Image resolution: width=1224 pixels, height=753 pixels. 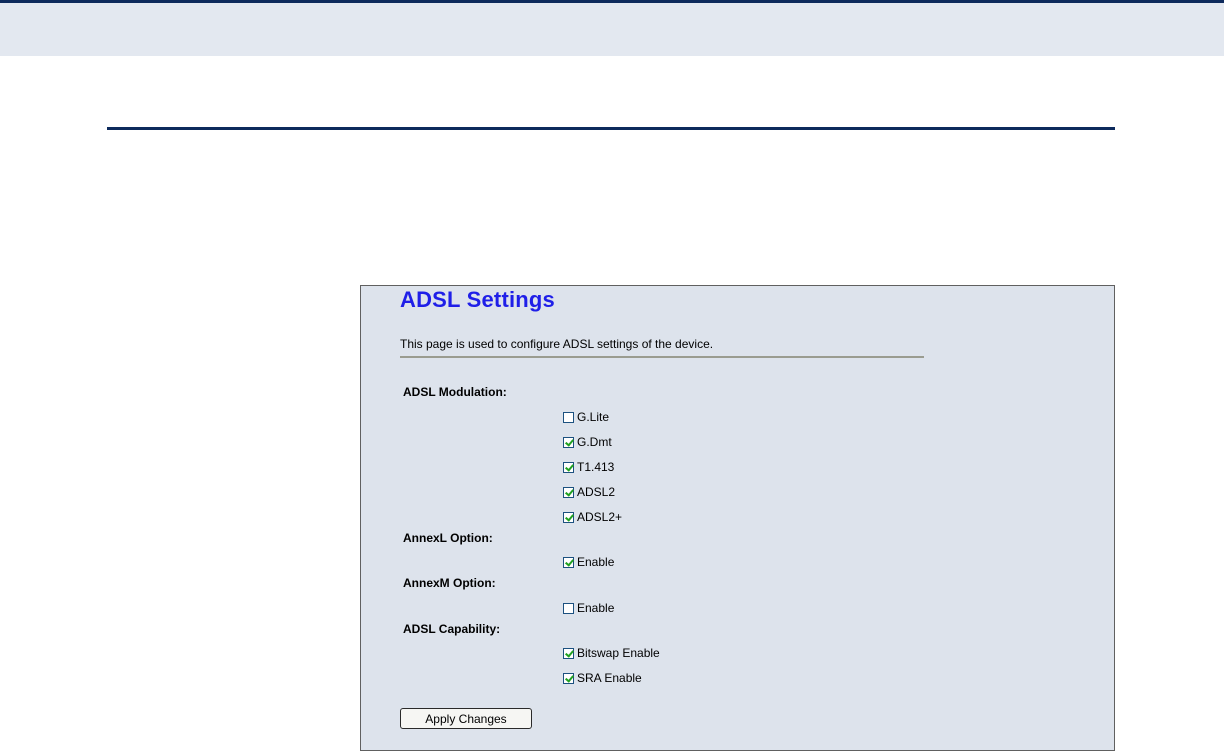 I want to click on annexm-option-label: AnnexM Option:, so click(x=449, y=583).